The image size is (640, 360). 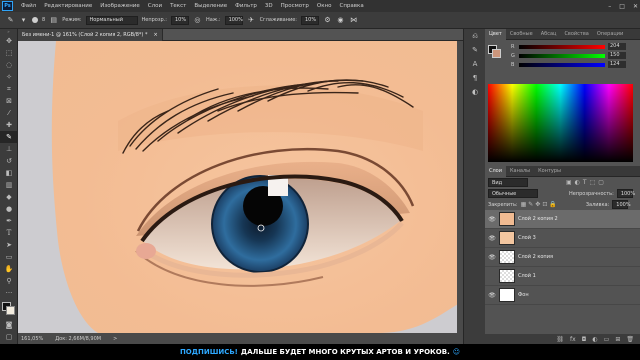 I want to click on dodge-tool-icon: ●, so click(x=9, y=209).